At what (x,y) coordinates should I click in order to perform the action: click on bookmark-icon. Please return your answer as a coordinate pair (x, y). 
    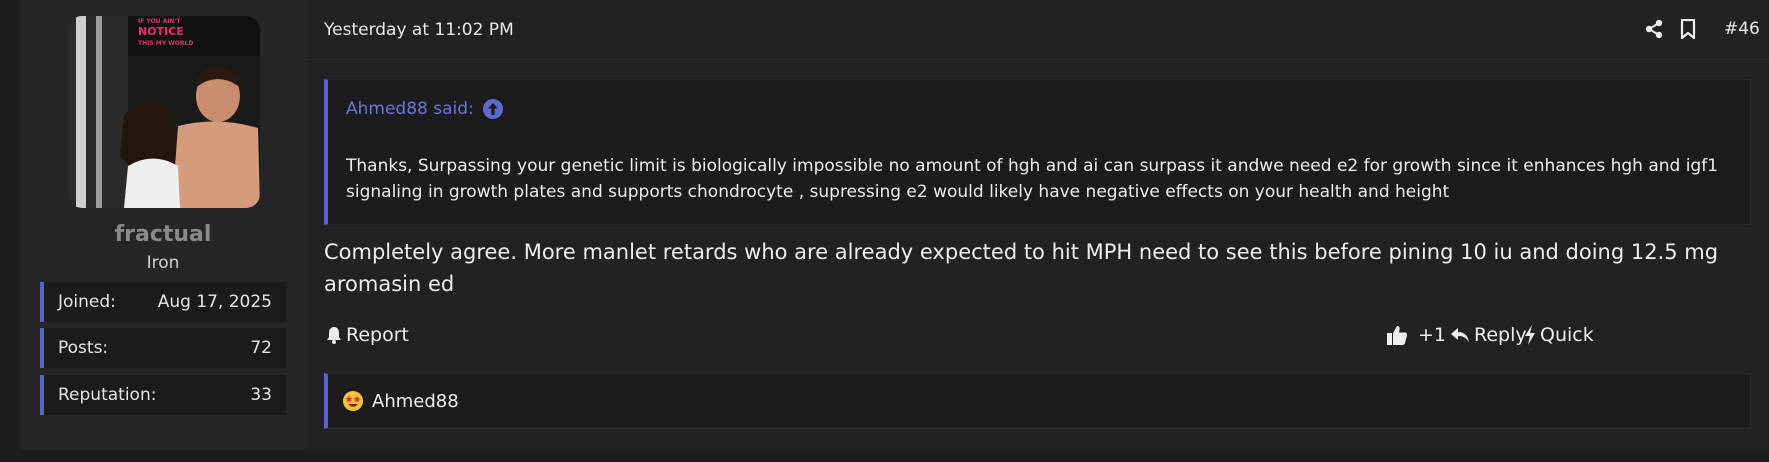
    Looking at the image, I should click on (1688, 29).